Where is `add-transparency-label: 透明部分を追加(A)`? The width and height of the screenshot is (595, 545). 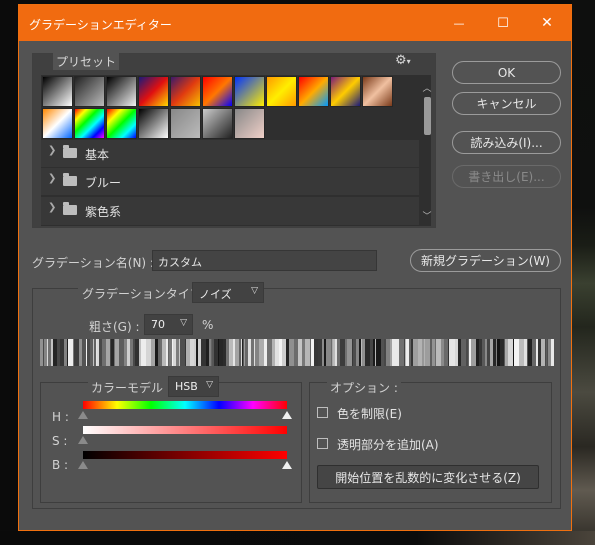
add-transparency-label: 透明部分を追加(A) is located at coordinates (388, 445).